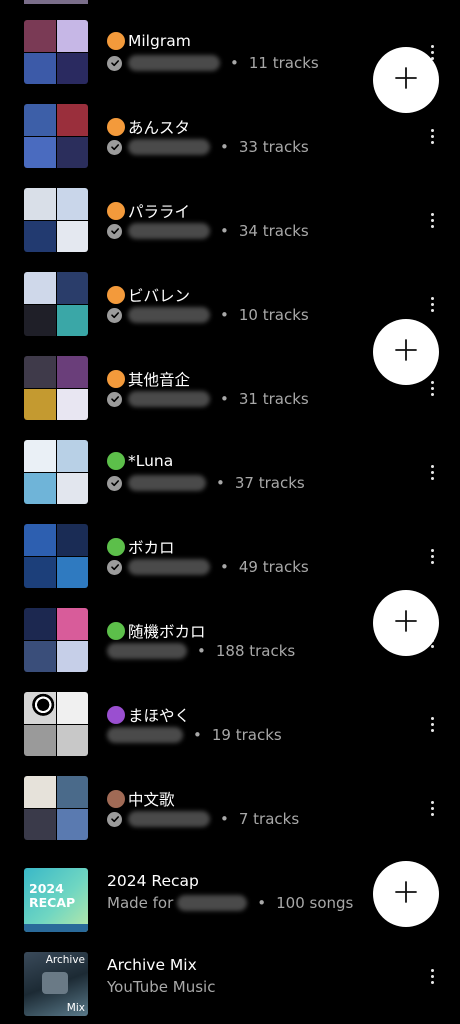 Image resolution: width=460 pixels, height=1024 pixels. Describe the element at coordinates (140, 903) in the screenshot. I see `made-for-label: Made for` at that location.